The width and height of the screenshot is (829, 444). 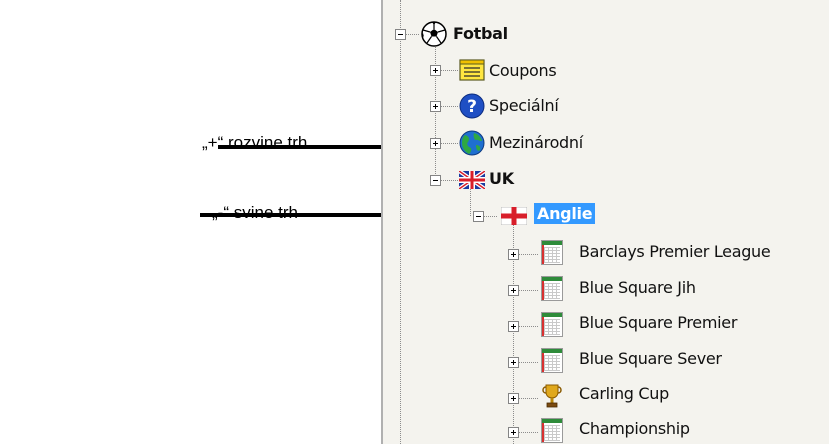 What do you see at coordinates (435, 70) in the screenshot?
I see `expand-toggle-coupons` at bounding box center [435, 70].